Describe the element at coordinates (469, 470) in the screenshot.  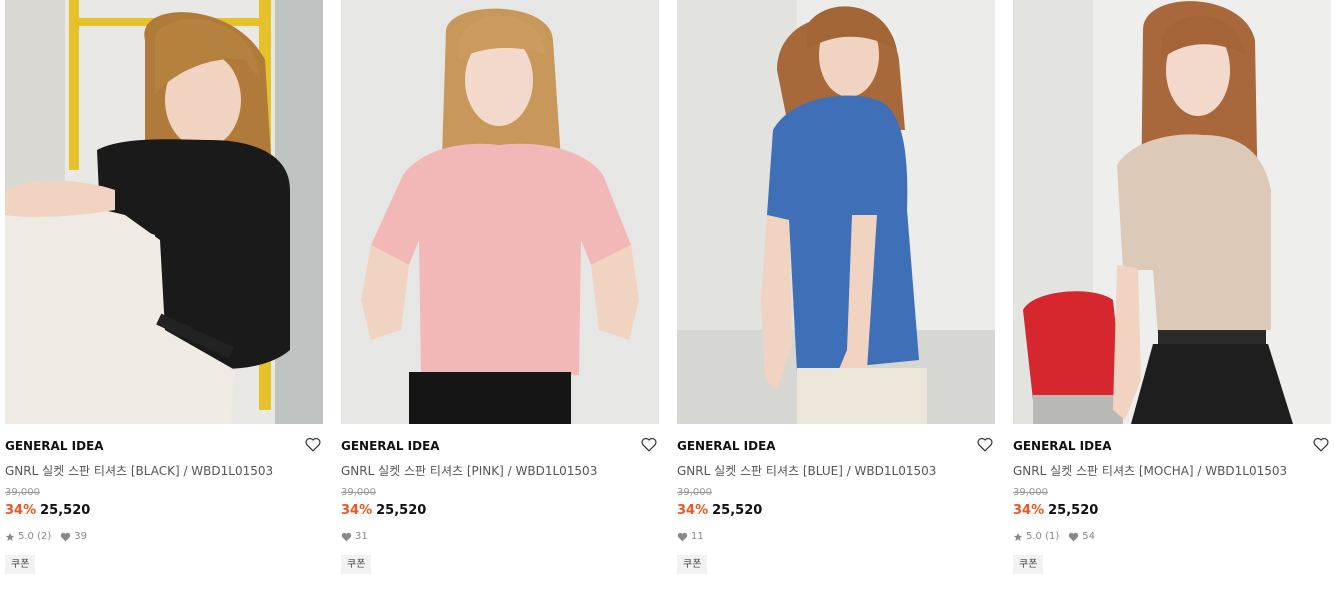
I see `product-name: GNRL 실켓 스판 티셔츠 [PINK] / WBD1L01503` at that location.